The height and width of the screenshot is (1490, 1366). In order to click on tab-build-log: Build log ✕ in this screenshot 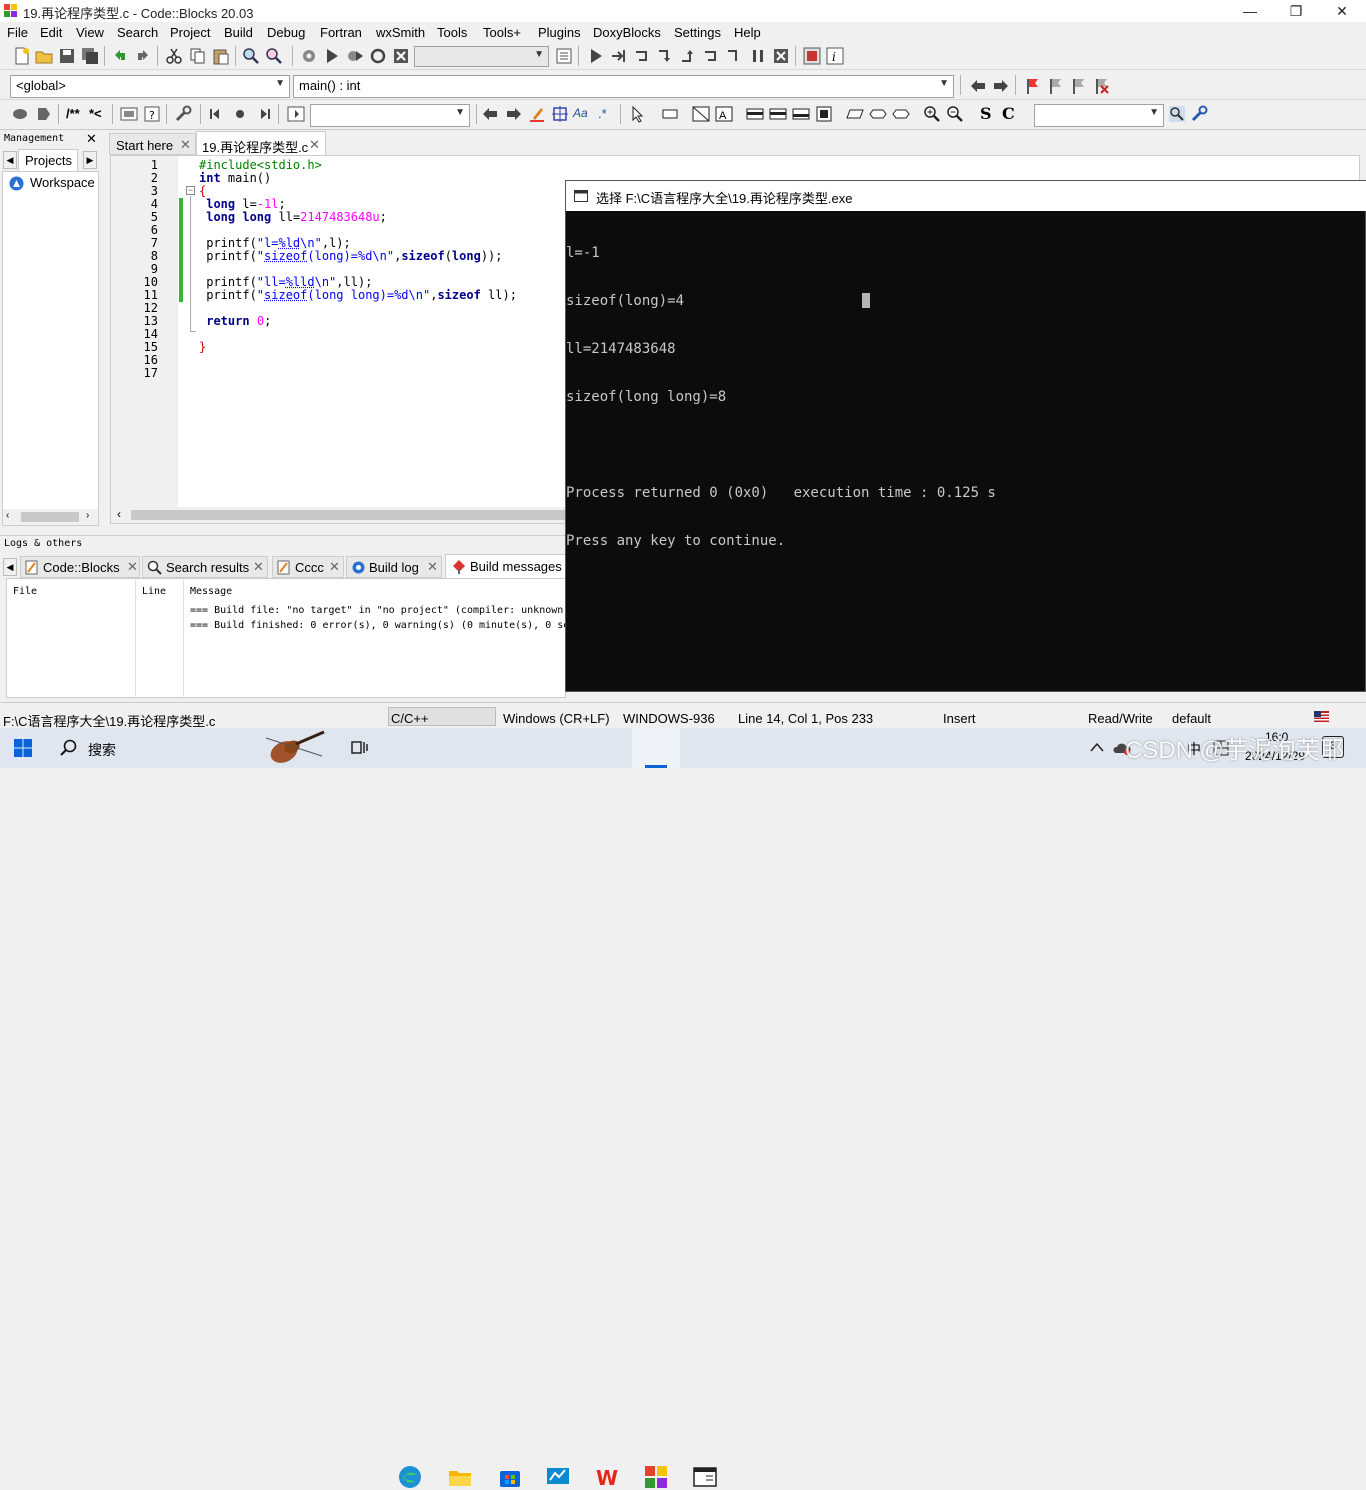, I will do `click(394, 567)`.